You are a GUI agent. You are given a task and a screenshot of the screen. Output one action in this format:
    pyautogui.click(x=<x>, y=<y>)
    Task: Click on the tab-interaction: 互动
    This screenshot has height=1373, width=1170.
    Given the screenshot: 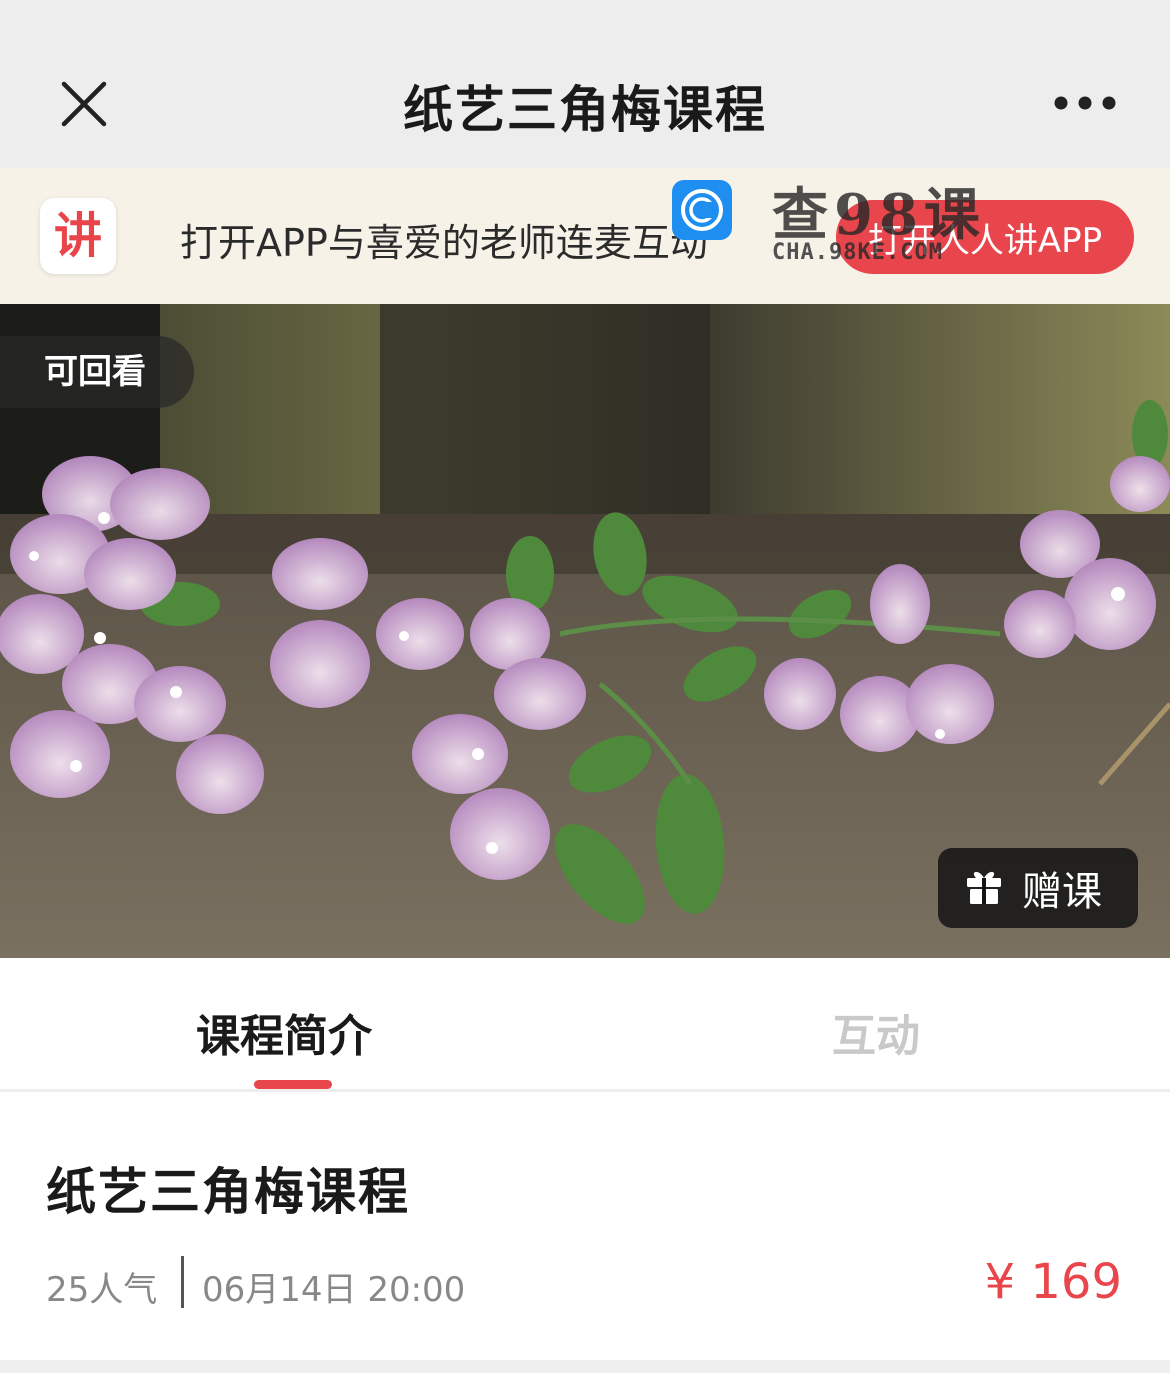 What is the action you would take?
    pyautogui.click(x=876, y=1032)
    